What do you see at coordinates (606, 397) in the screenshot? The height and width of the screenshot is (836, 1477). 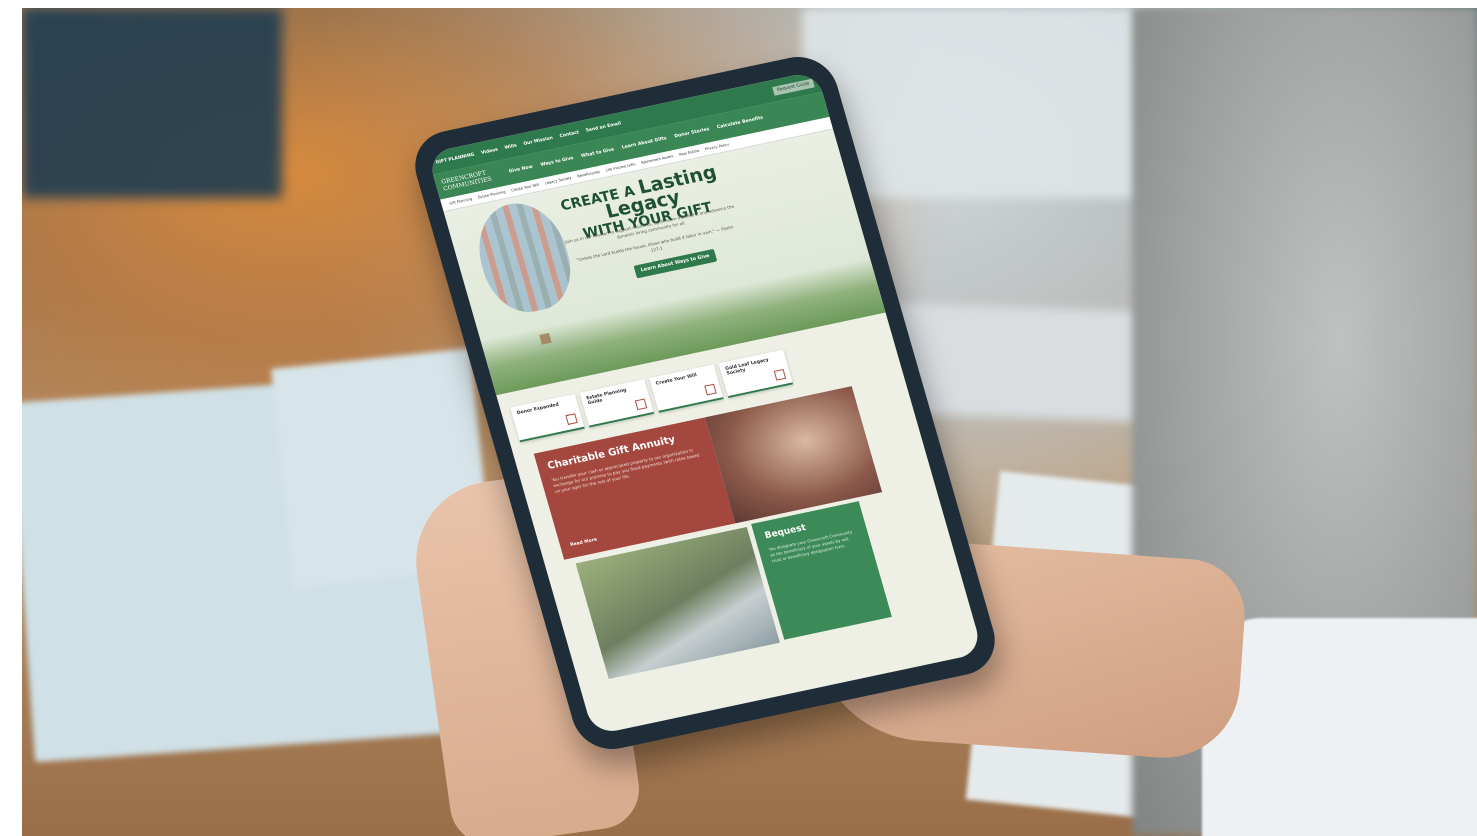 I see `card-label: Estate Planning Guide` at bounding box center [606, 397].